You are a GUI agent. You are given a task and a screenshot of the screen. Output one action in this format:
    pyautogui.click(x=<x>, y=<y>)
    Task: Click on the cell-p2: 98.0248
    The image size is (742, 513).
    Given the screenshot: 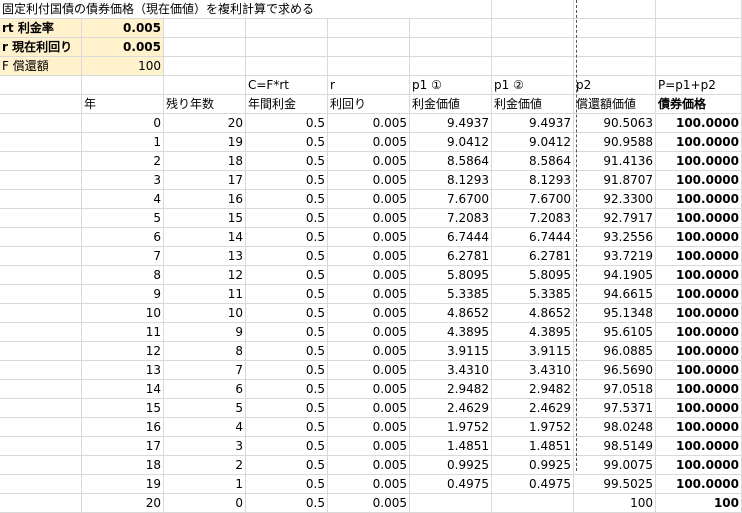 What is the action you would take?
    pyautogui.click(x=615, y=427)
    